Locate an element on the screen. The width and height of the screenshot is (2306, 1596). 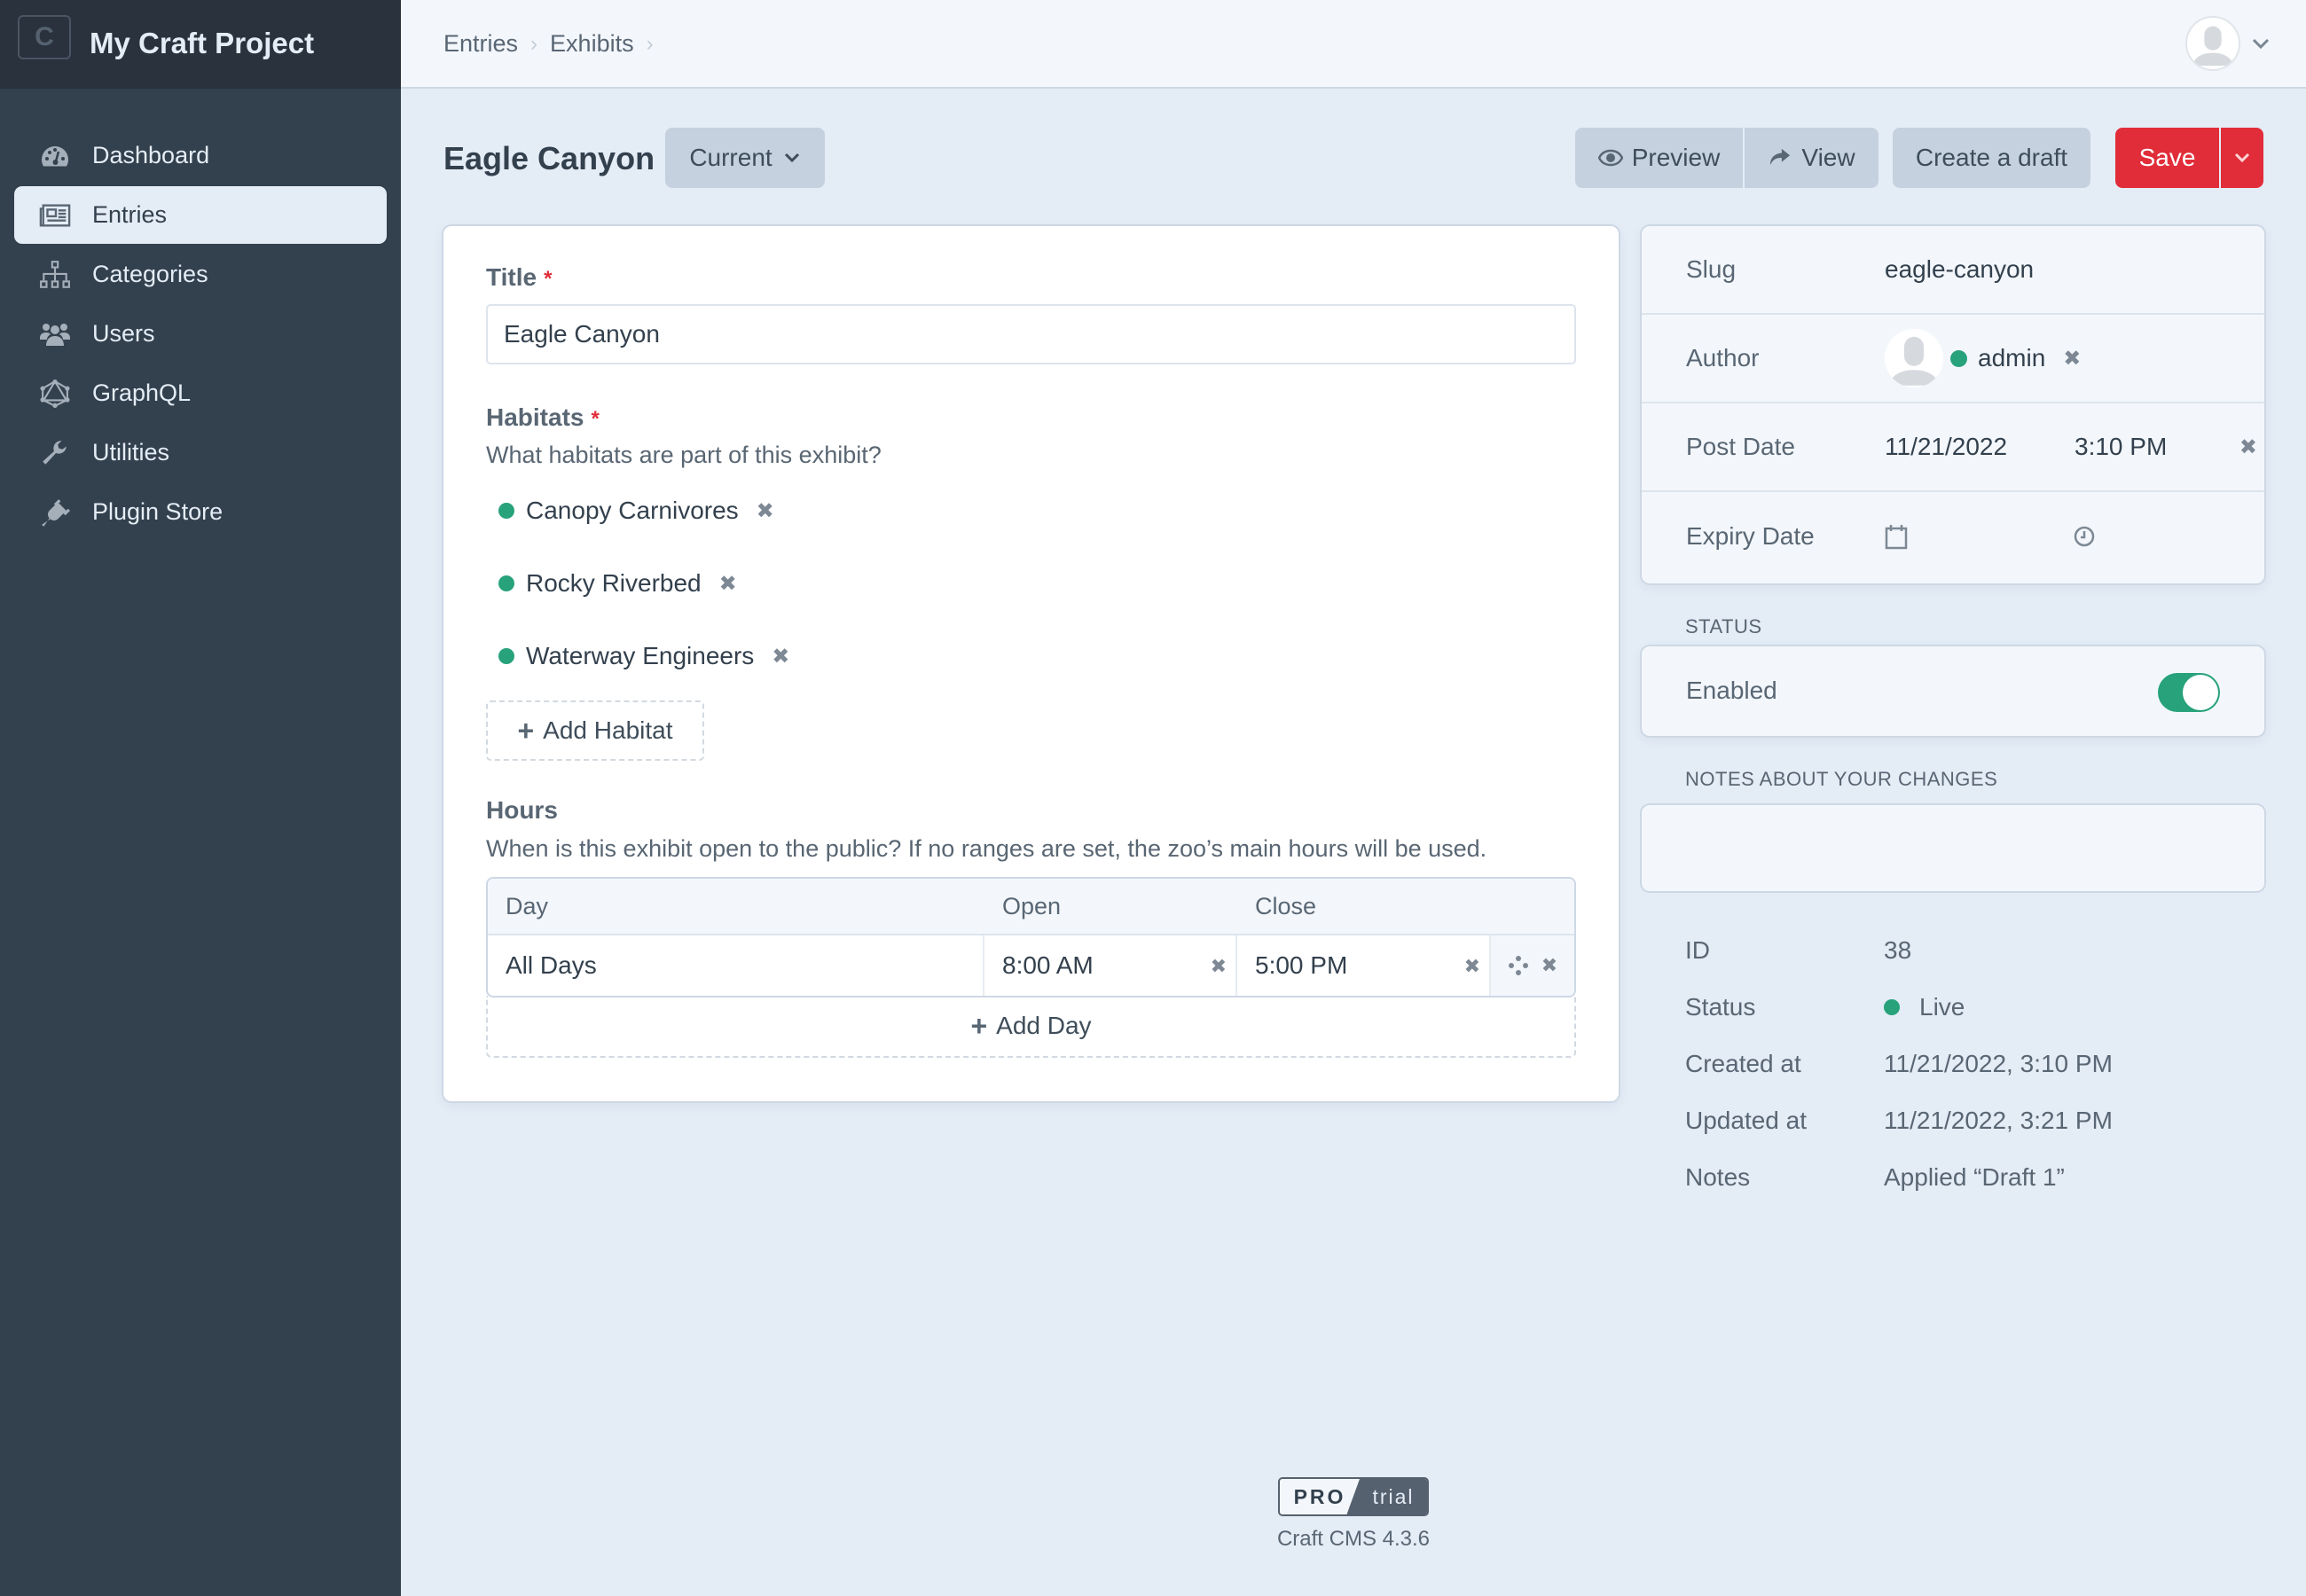
delete-row-icon: ✖ is located at coordinates (1549, 965).